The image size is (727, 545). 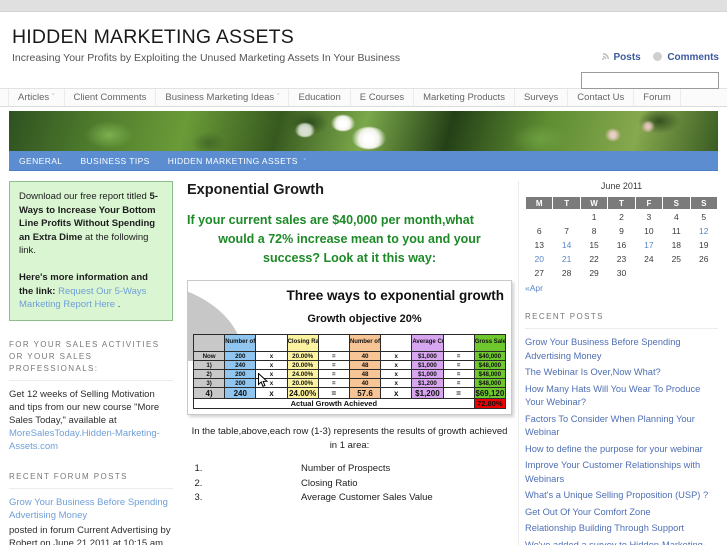 I want to click on comments-feed-link: Comments, so click(x=693, y=57).